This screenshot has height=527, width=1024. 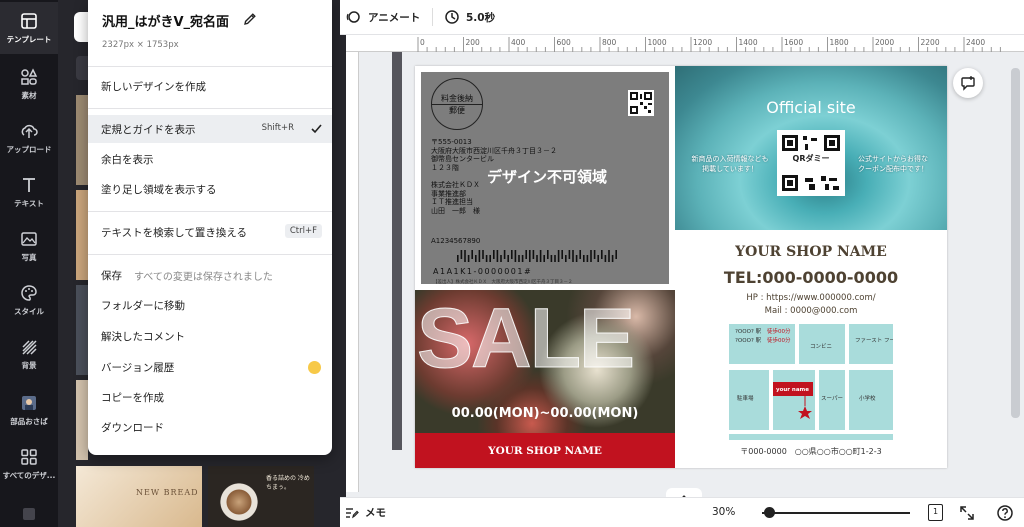 I want to click on rail-item-text: テキスト, so click(x=29, y=192).